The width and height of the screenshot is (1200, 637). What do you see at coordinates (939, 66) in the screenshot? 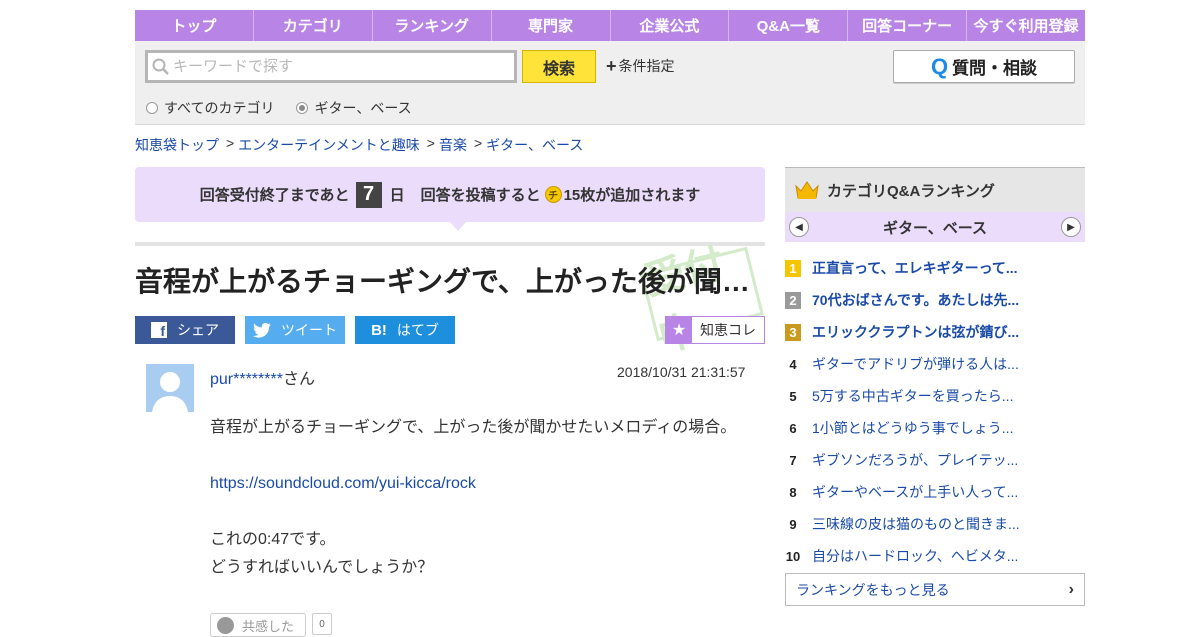
I see `q-icon: Q` at bounding box center [939, 66].